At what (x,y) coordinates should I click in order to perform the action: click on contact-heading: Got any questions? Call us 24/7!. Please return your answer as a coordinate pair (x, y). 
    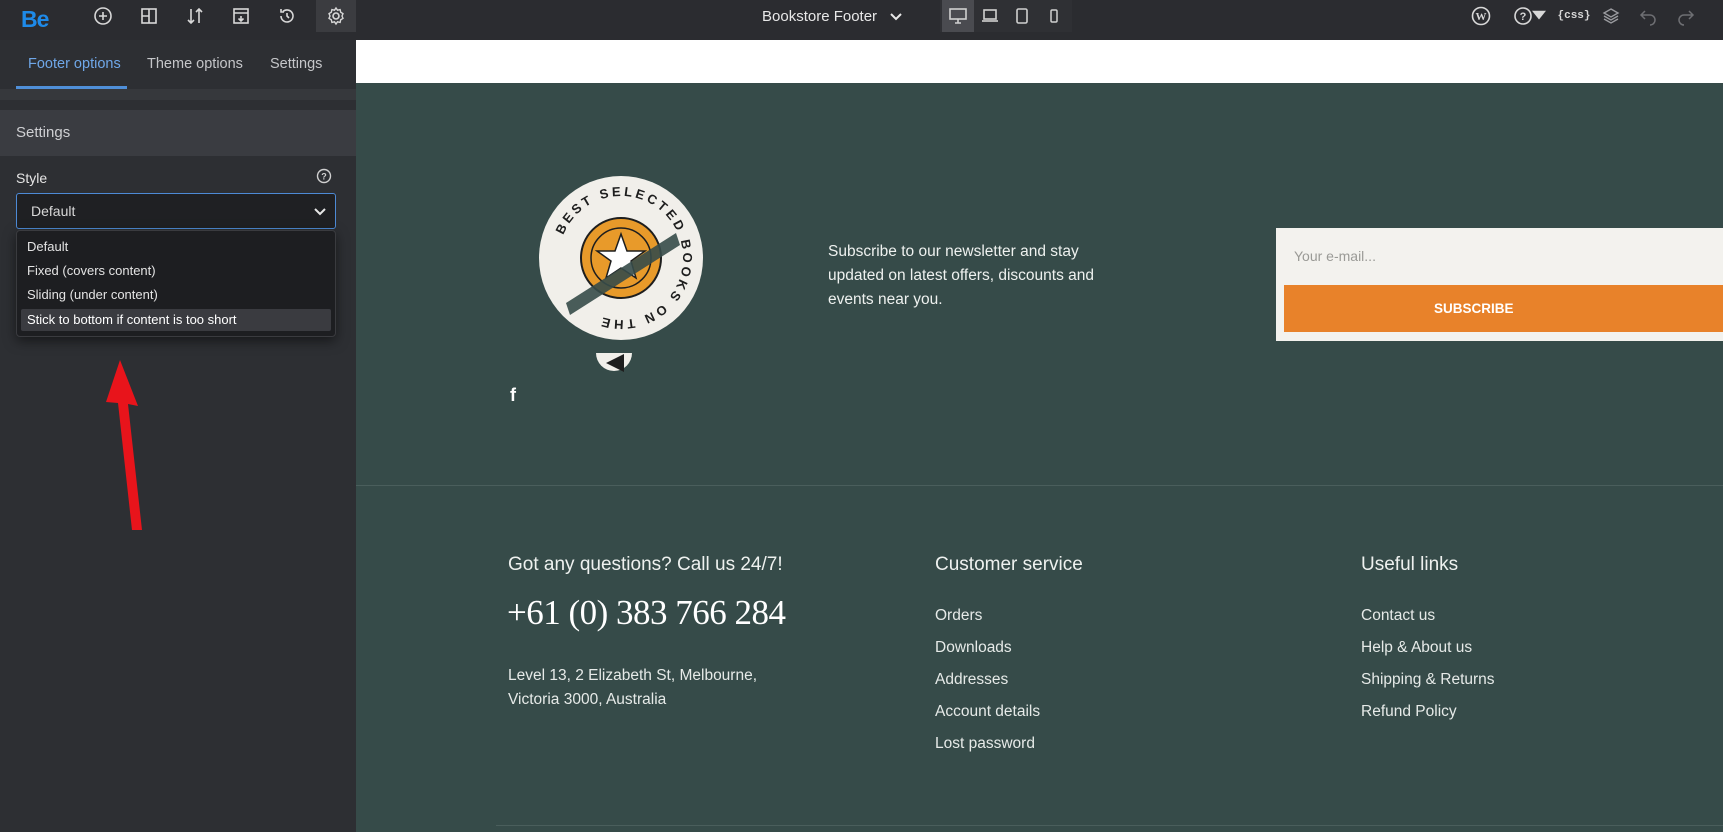
    Looking at the image, I should click on (645, 564).